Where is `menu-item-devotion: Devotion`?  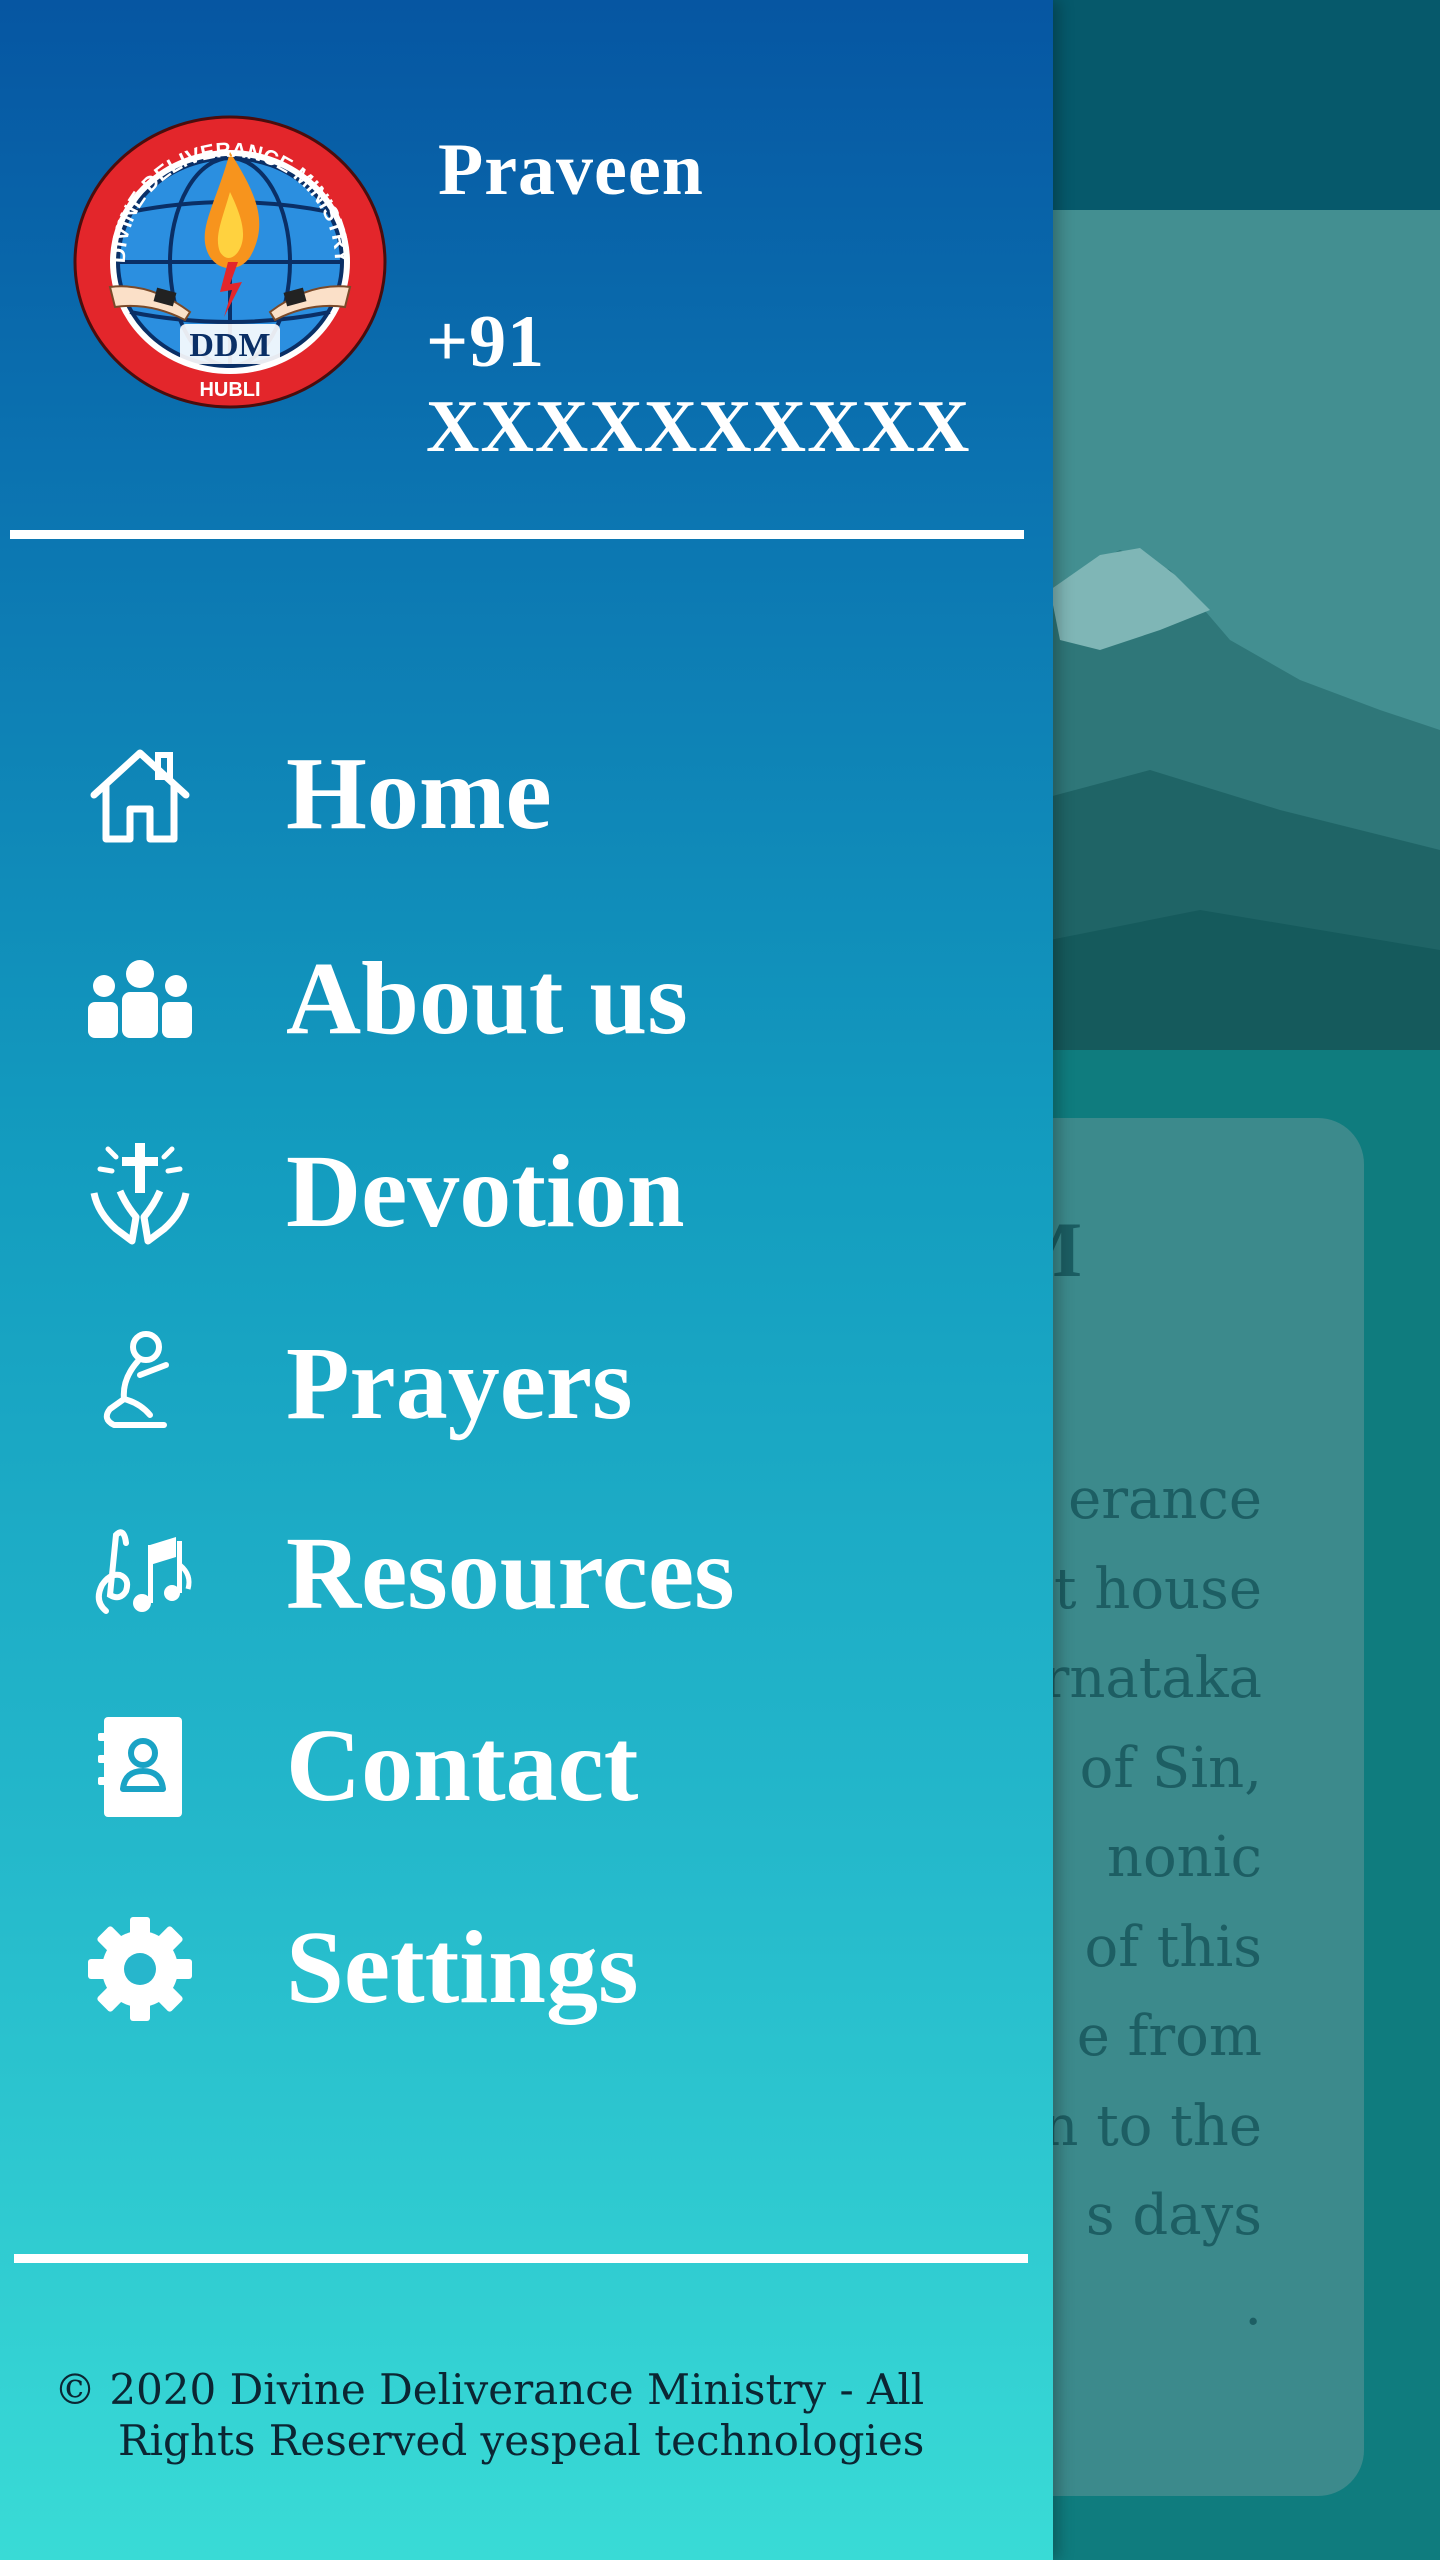 menu-item-devotion: Devotion is located at coordinates (530, 1193).